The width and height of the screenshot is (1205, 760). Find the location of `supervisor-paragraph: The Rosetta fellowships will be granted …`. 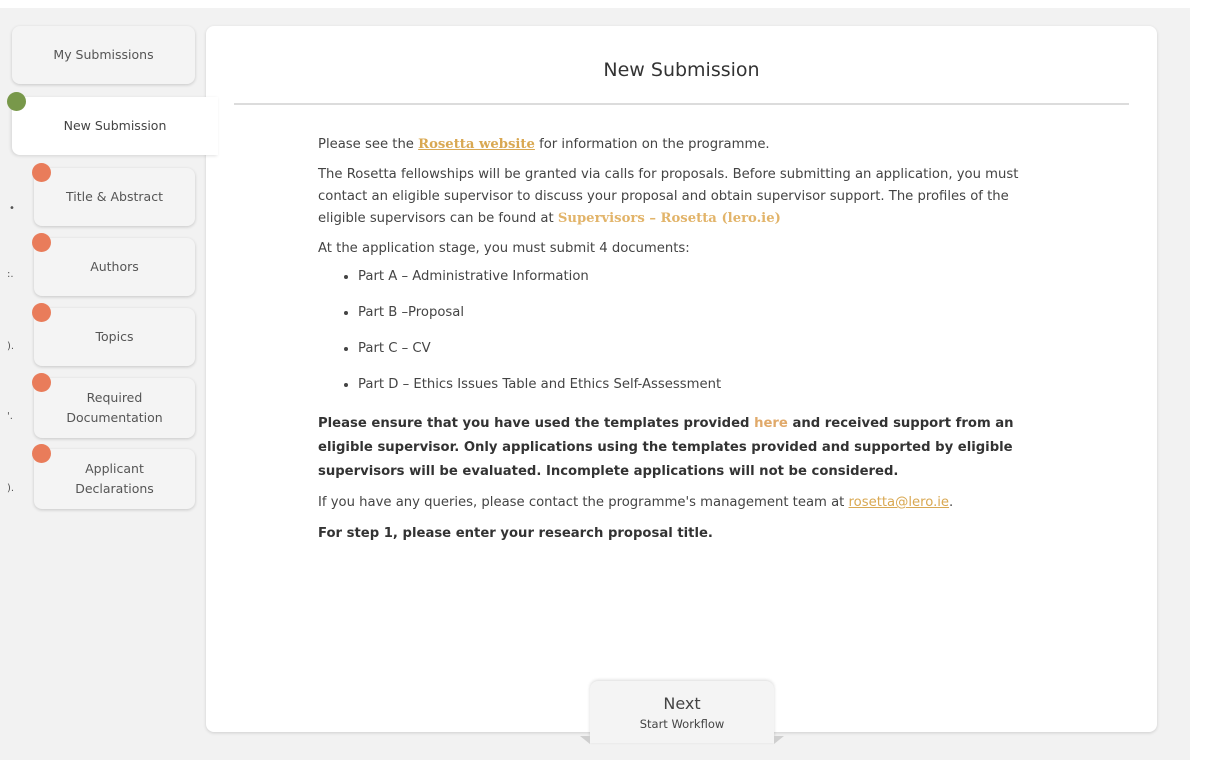

supervisor-paragraph: The Rosetta fellowships will be granted … is located at coordinates (683, 197).